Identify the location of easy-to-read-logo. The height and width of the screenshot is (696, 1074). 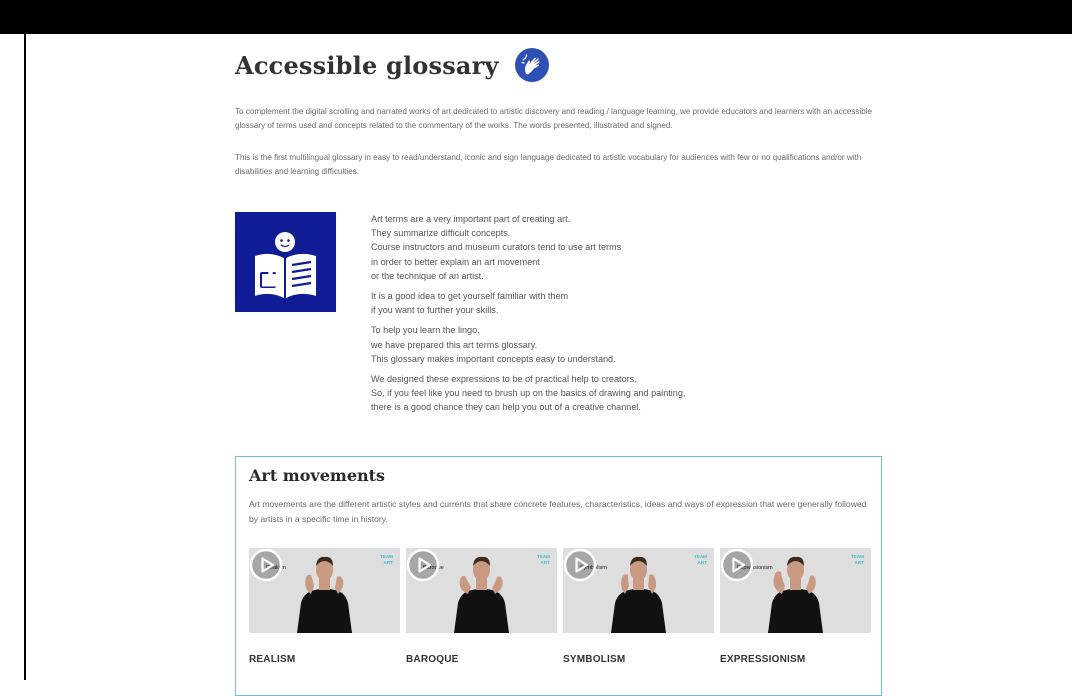
(285, 262).